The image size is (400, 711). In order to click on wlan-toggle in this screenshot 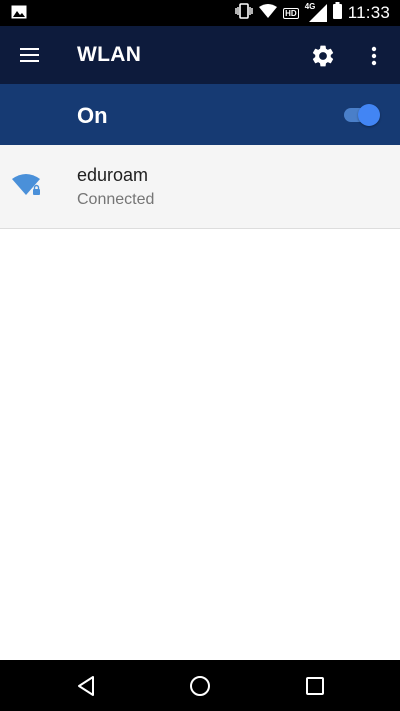, I will do `click(362, 115)`.